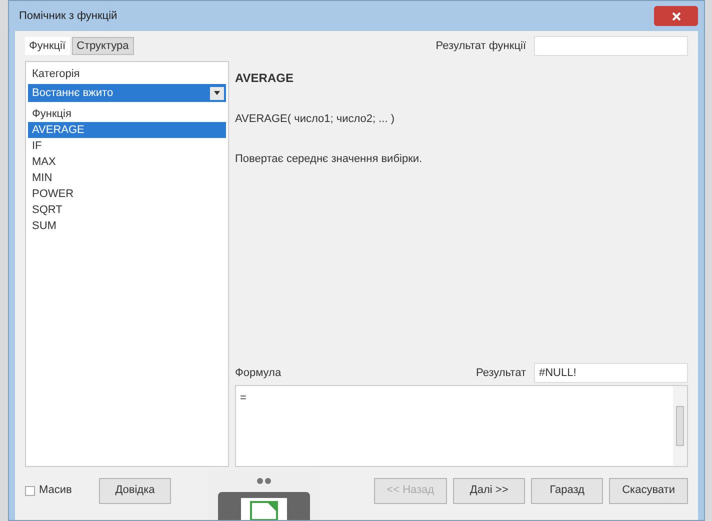 Image resolution: width=712 pixels, height=521 pixels. Describe the element at coordinates (315, 119) in the screenshot. I see `function-syntax: AVERAGE( число1; число2; ... )` at that location.